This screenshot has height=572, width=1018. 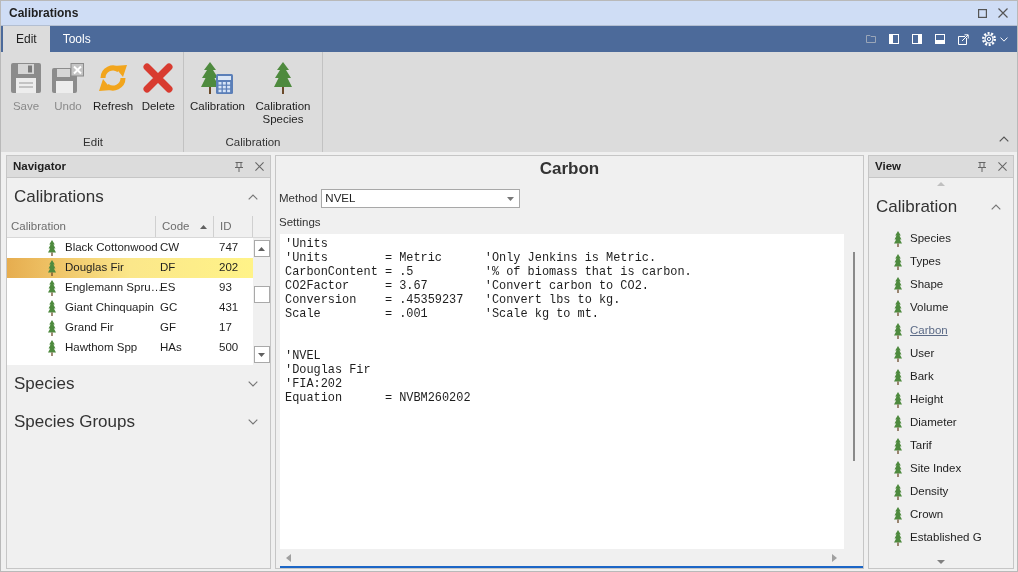 What do you see at coordinates (300, 222) in the screenshot?
I see `field-label: Settings` at bounding box center [300, 222].